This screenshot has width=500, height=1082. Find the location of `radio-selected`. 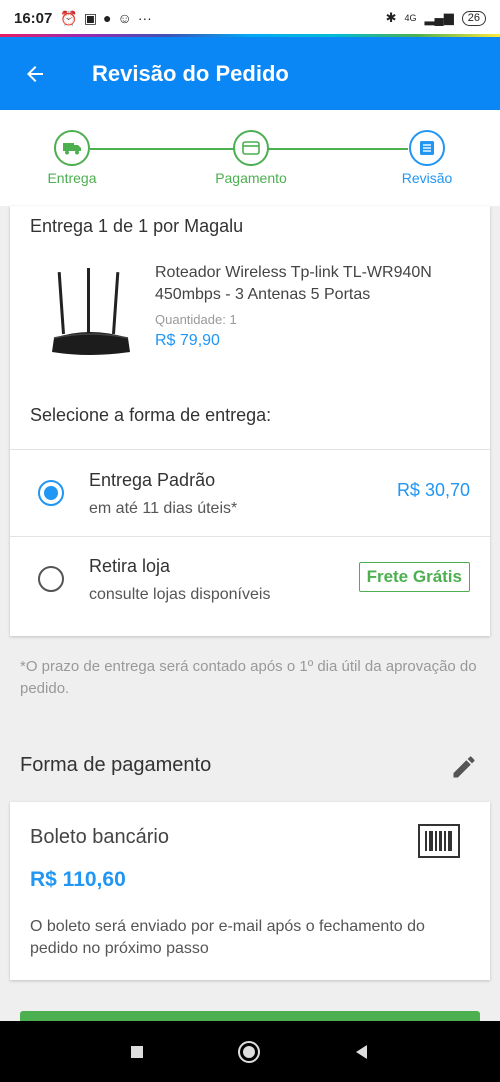

radio-selected is located at coordinates (51, 493).